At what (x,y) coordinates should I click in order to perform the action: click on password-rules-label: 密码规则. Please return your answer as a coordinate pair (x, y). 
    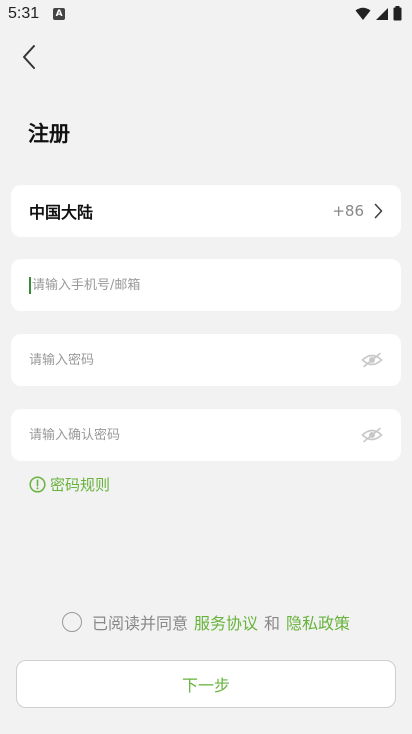
    Looking at the image, I should click on (80, 485).